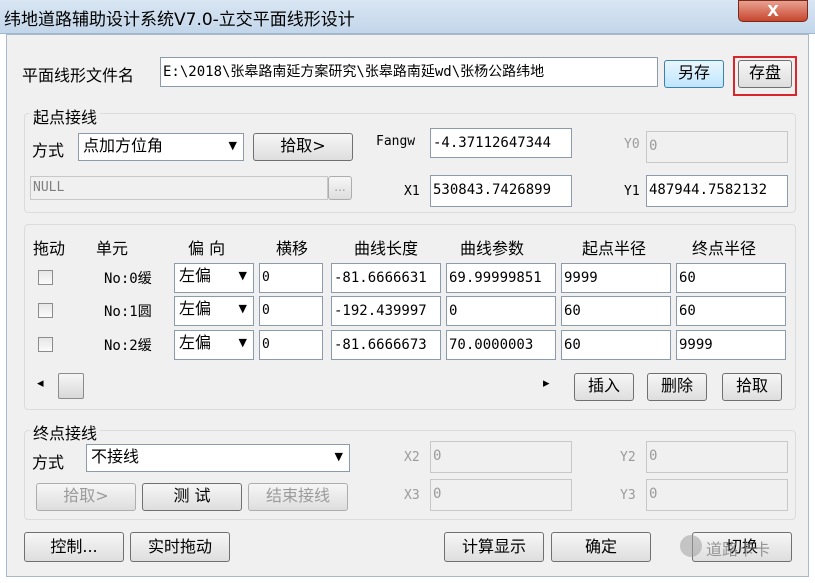 The width and height of the screenshot is (815, 583). Describe the element at coordinates (717, 147) in the screenshot. I see `y0-field: 0` at that location.